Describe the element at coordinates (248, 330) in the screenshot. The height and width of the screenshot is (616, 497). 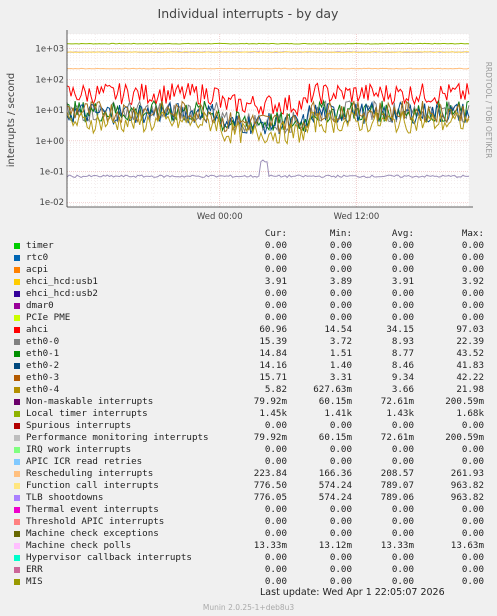
I see `legend-row: ahci 60.96 14.54 34.15 97.03` at that location.